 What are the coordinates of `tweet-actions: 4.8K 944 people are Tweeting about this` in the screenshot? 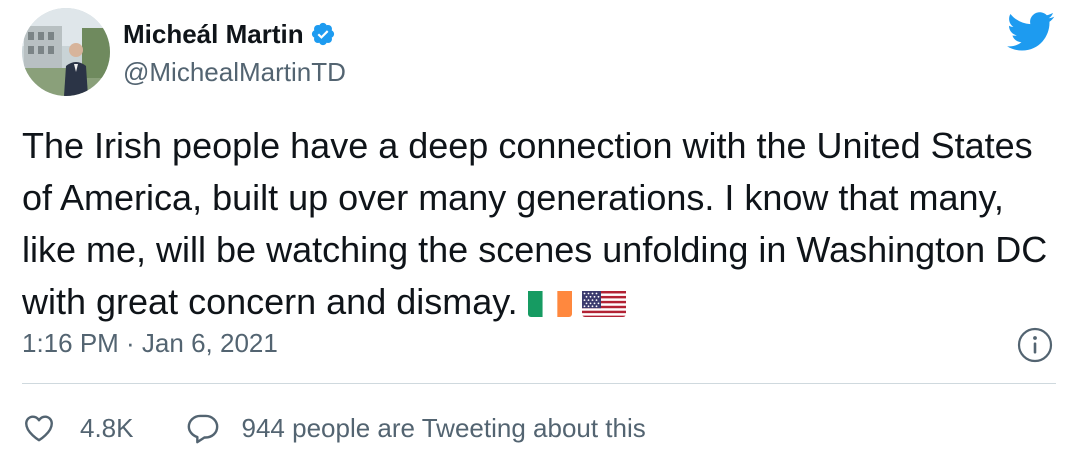 It's located at (334, 428).